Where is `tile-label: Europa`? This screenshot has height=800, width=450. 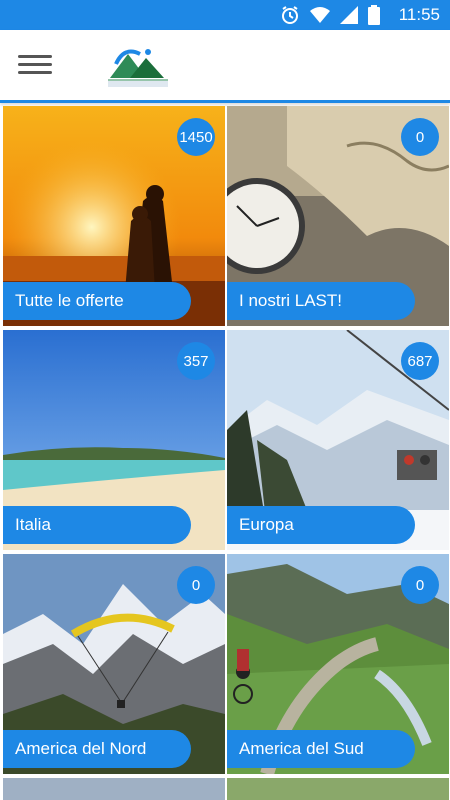
tile-label: Europa is located at coordinates (321, 525).